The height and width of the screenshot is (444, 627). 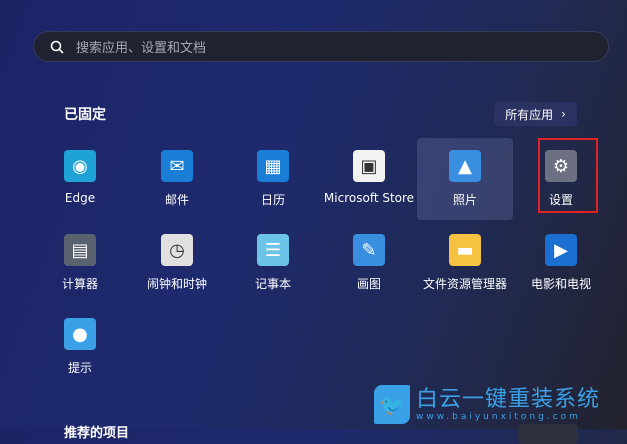 What do you see at coordinates (369, 166) in the screenshot?
I see `store-icon: ▣` at bounding box center [369, 166].